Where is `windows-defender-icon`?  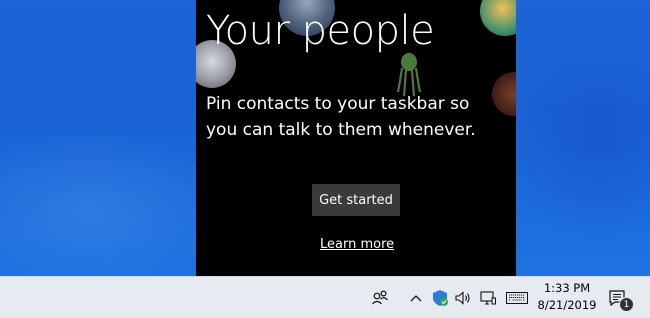 windows-defender-icon is located at coordinates (440, 297).